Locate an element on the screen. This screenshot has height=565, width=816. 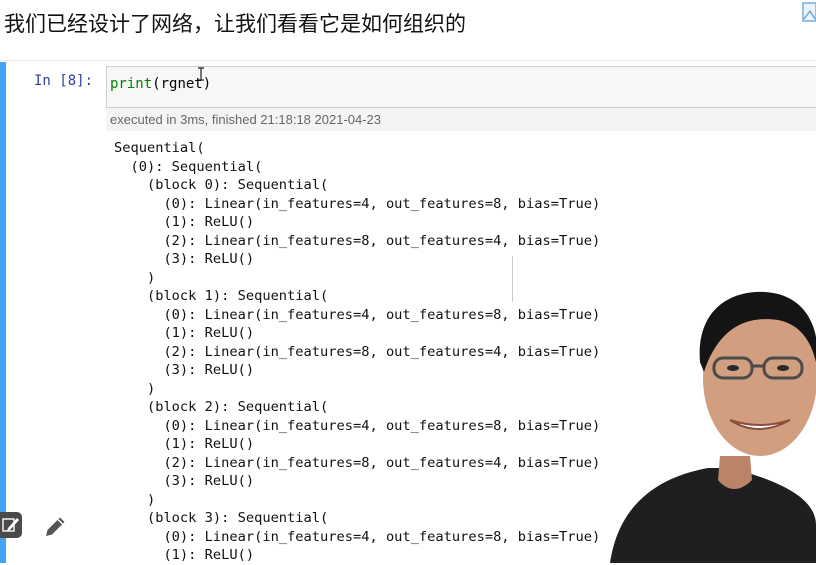
text-cursor-icon is located at coordinates (201, 74).